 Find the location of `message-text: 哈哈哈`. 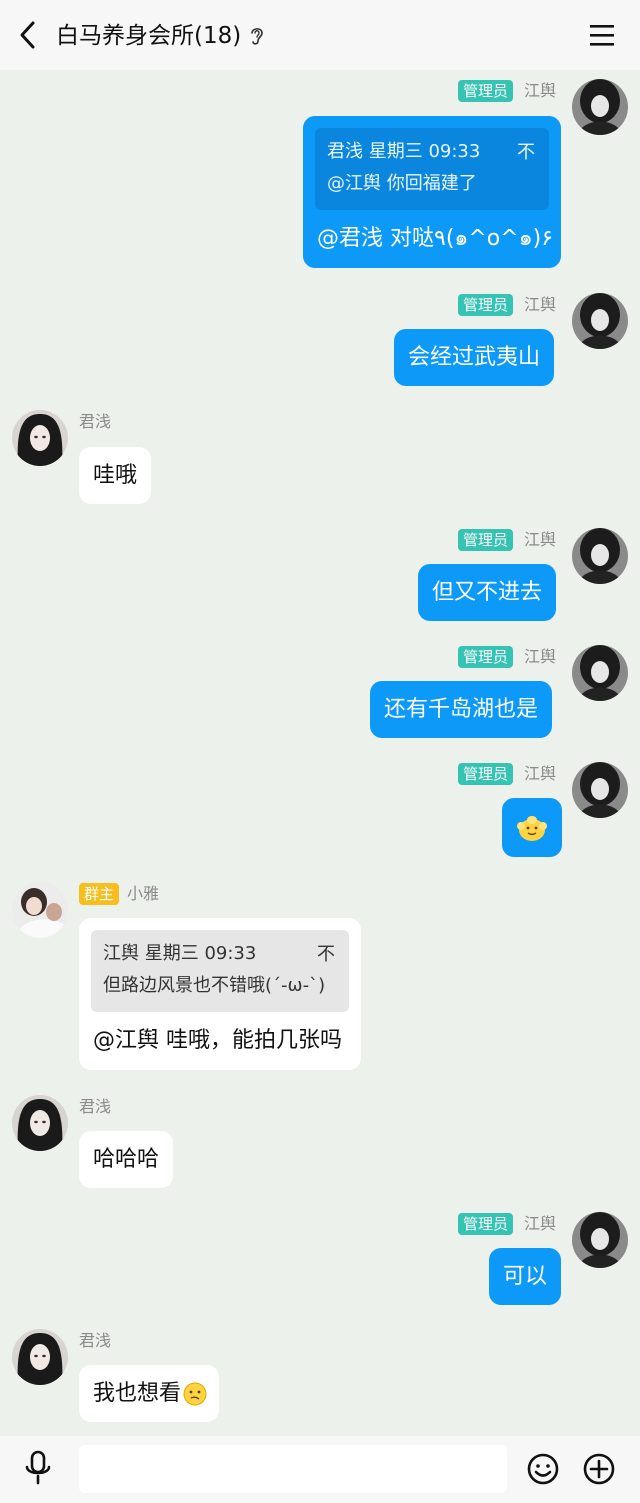

message-text: 哈哈哈 is located at coordinates (126, 1159).